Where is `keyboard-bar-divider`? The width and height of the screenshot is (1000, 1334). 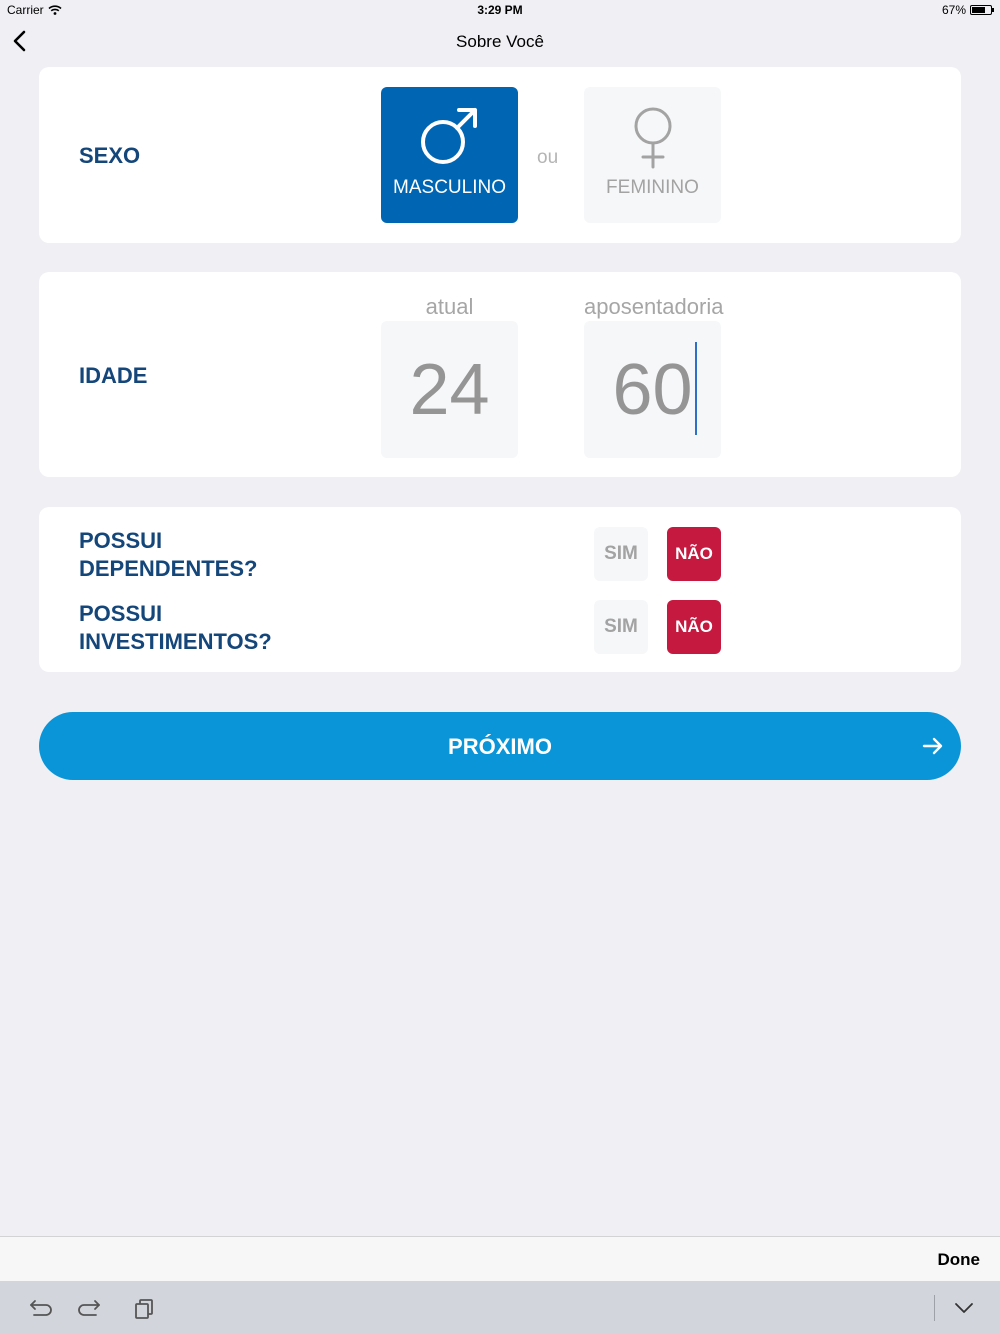 keyboard-bar-divider is located at coordinates (934, 1308).